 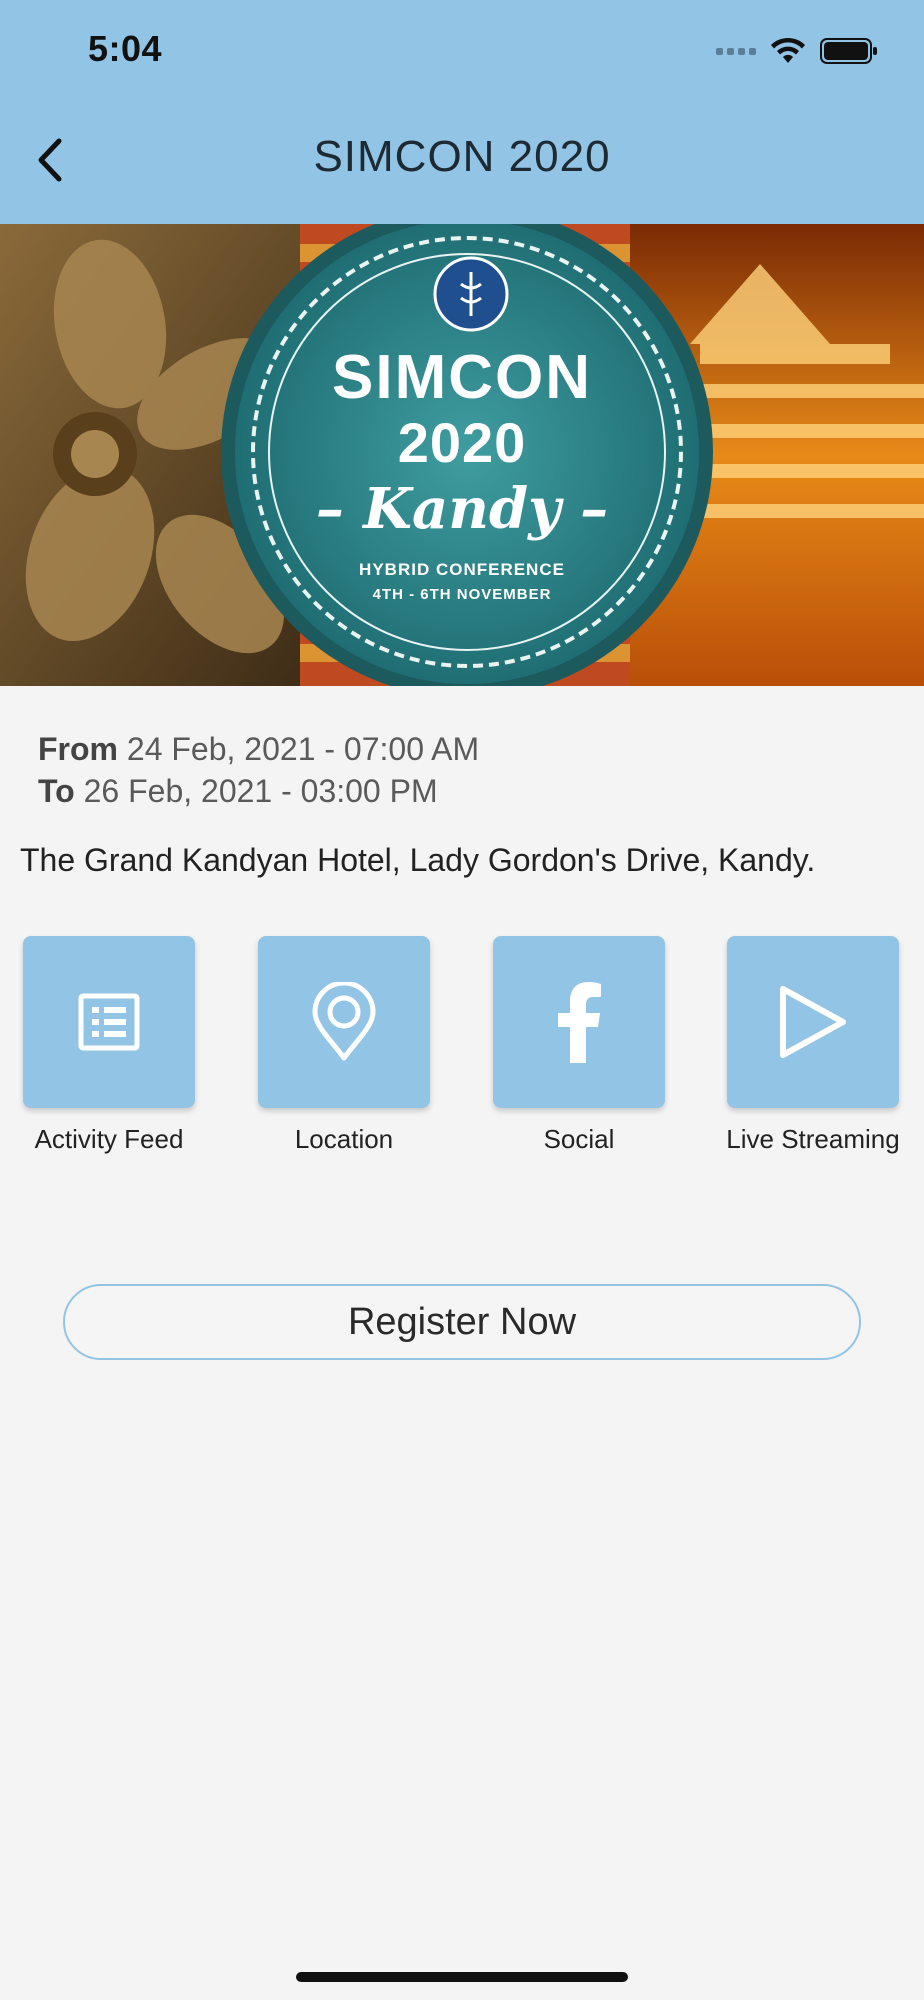 I want to click on activity-feed-button, so click(x=109, y=1022).